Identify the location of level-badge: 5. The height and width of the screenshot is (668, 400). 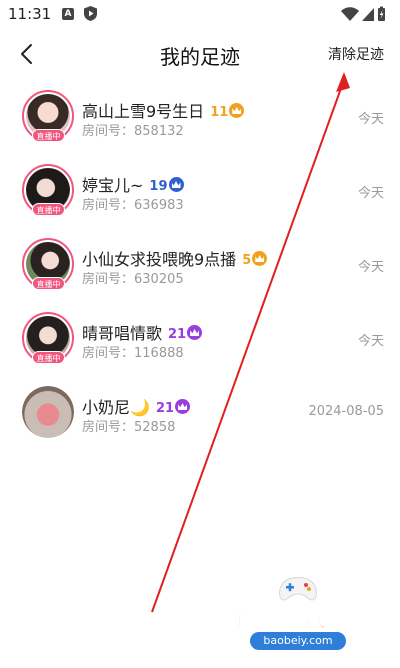
(255, 259).